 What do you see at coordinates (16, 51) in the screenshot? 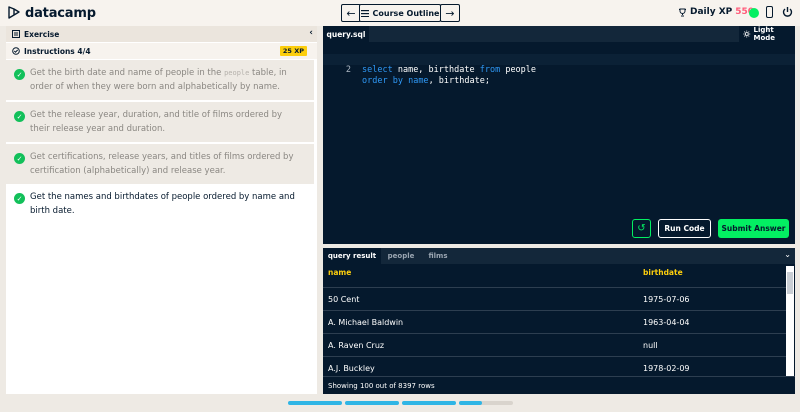
I see `check-circle-icon` at bounding box center [16, 51].